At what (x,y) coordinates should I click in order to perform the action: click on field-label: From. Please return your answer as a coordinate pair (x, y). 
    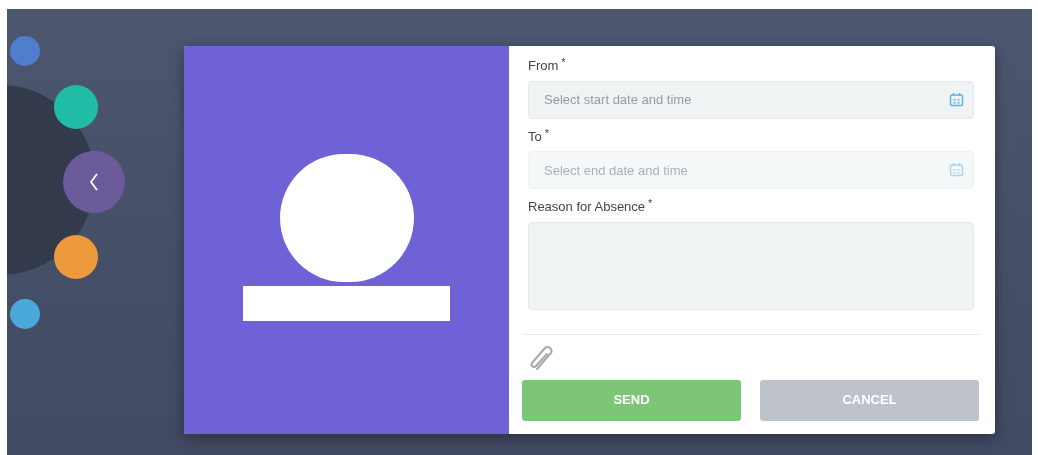
    Looking at the image, I should click on (543, 66).